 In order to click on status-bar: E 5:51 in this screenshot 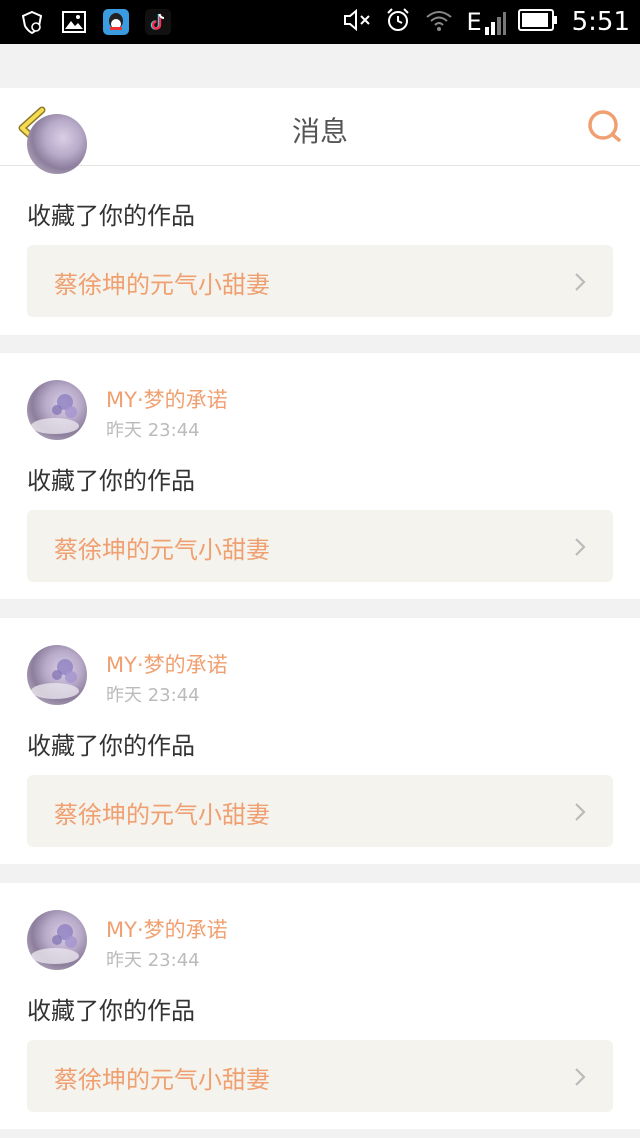, I will do `click(320, 22)`.